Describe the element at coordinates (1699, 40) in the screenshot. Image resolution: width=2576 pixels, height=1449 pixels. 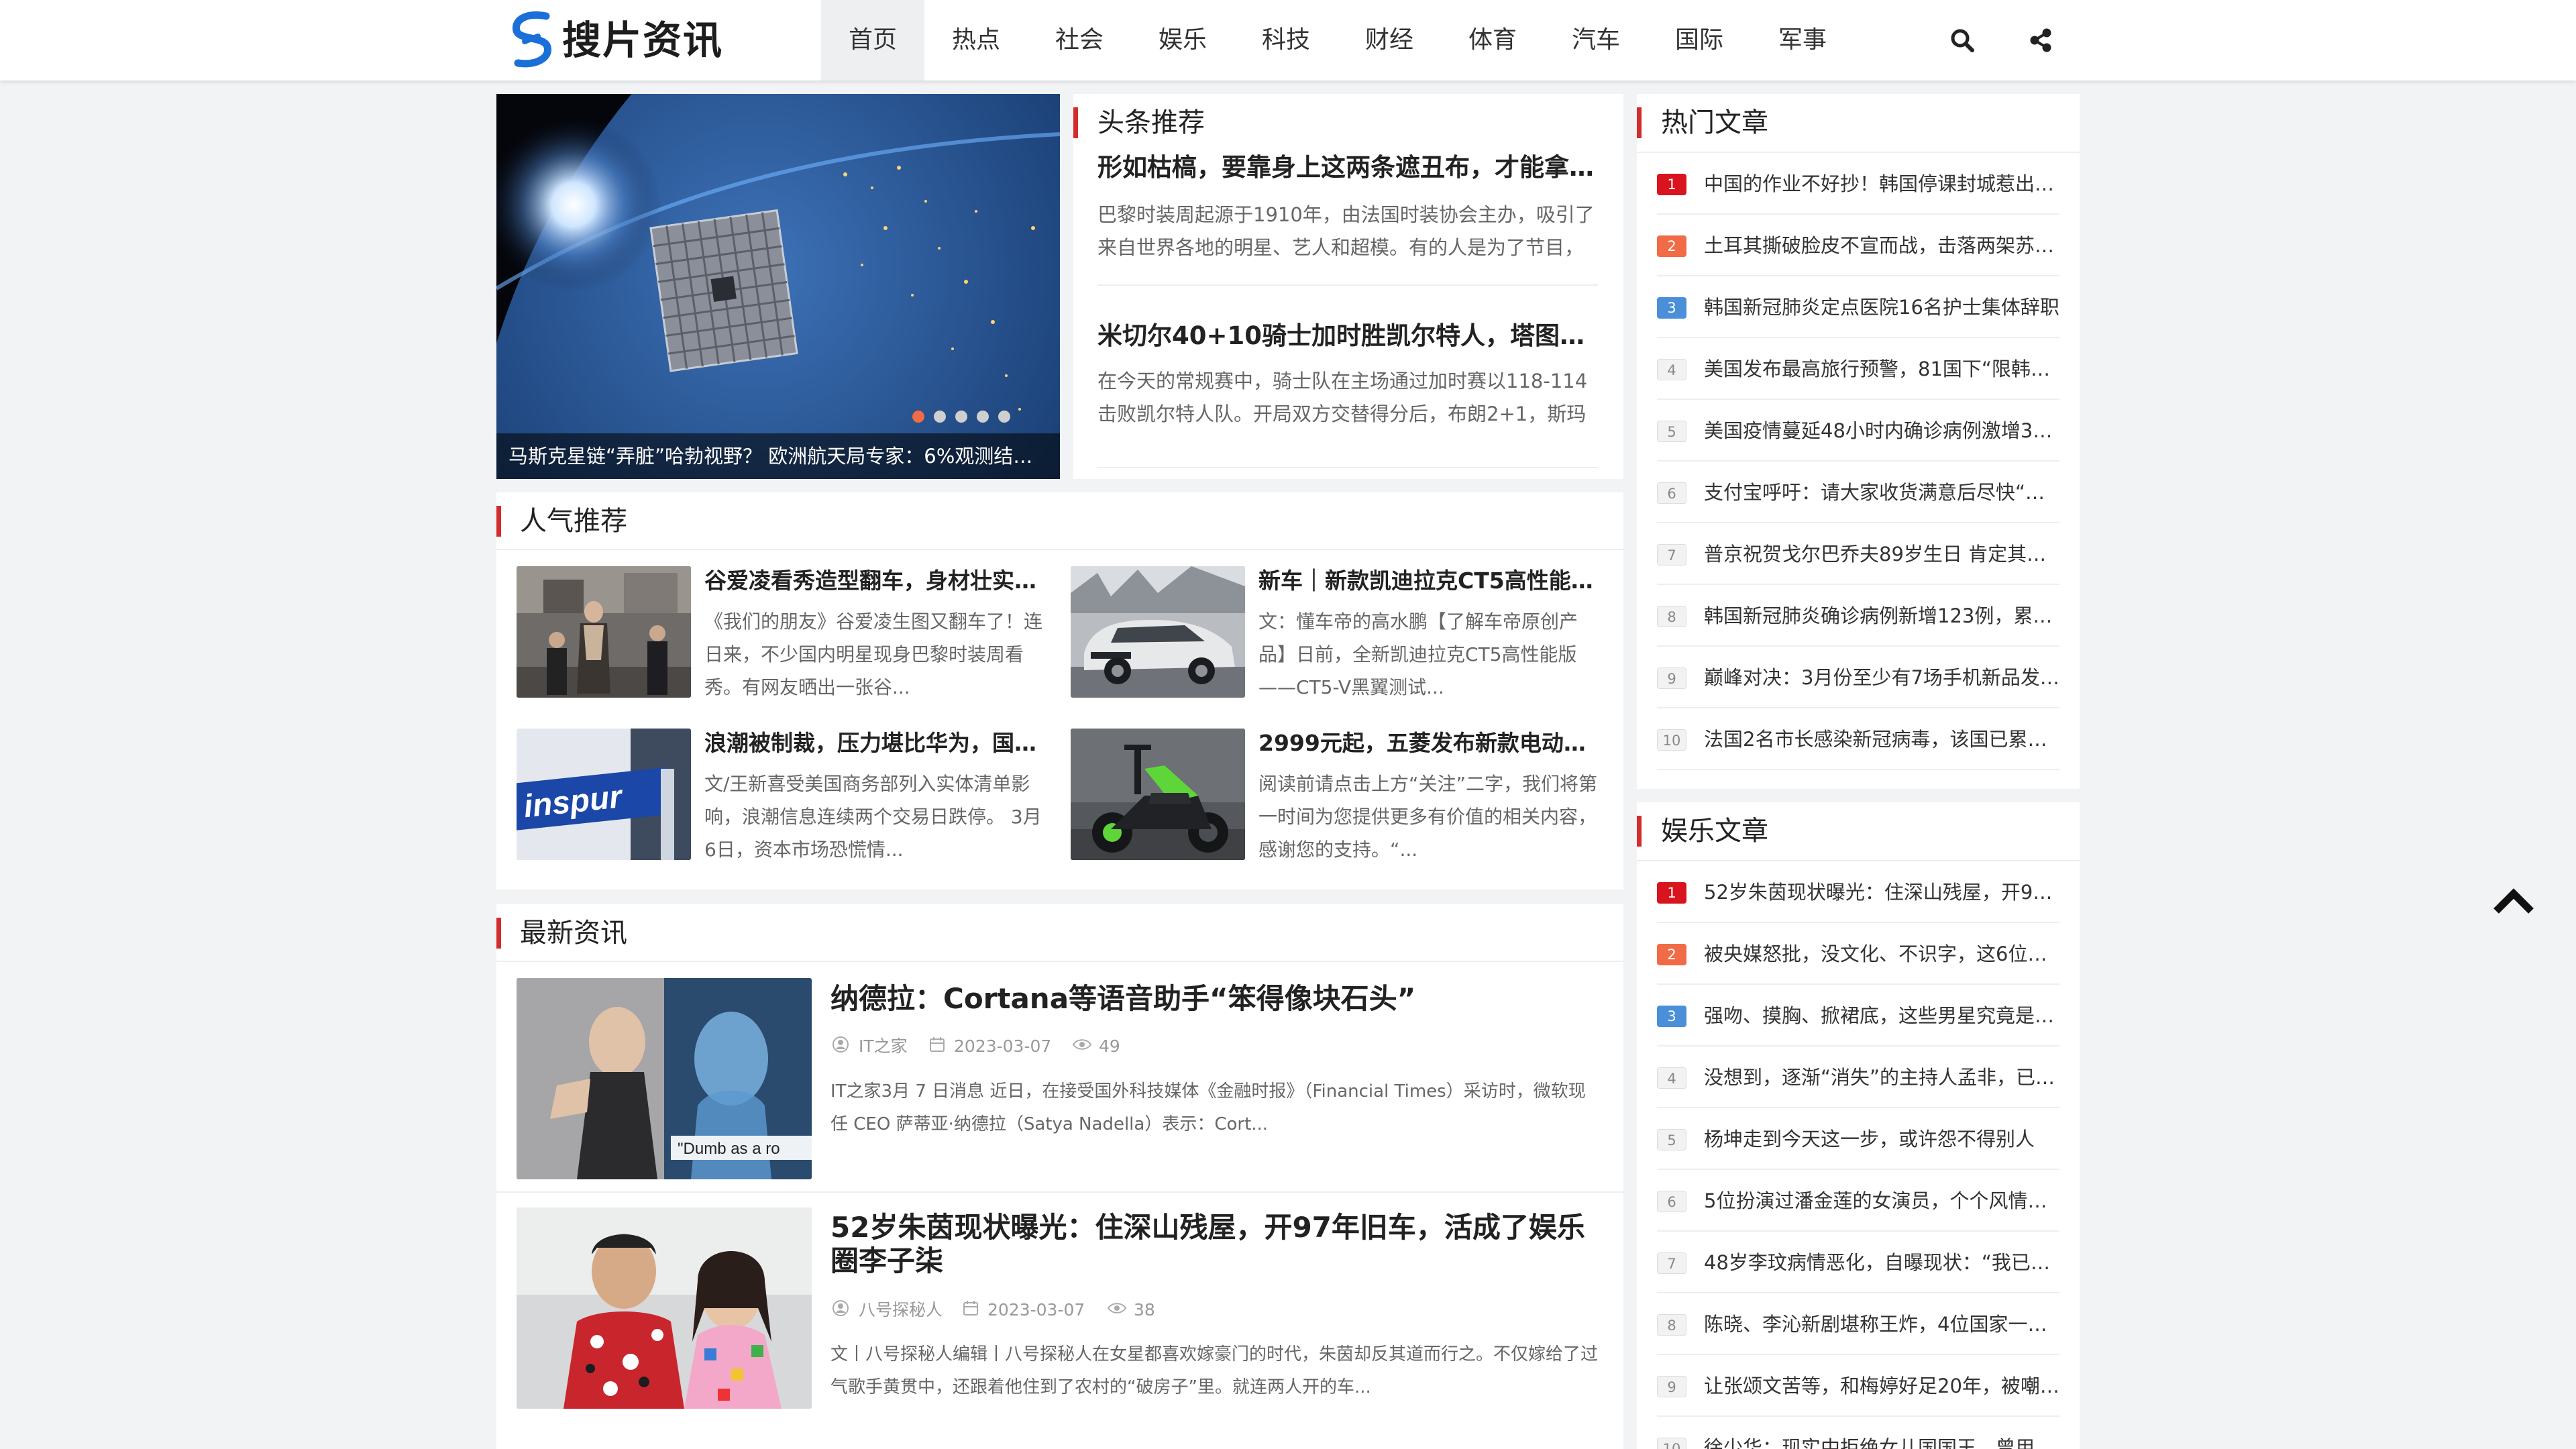
I see `nav-item-international: 国际` at that location.